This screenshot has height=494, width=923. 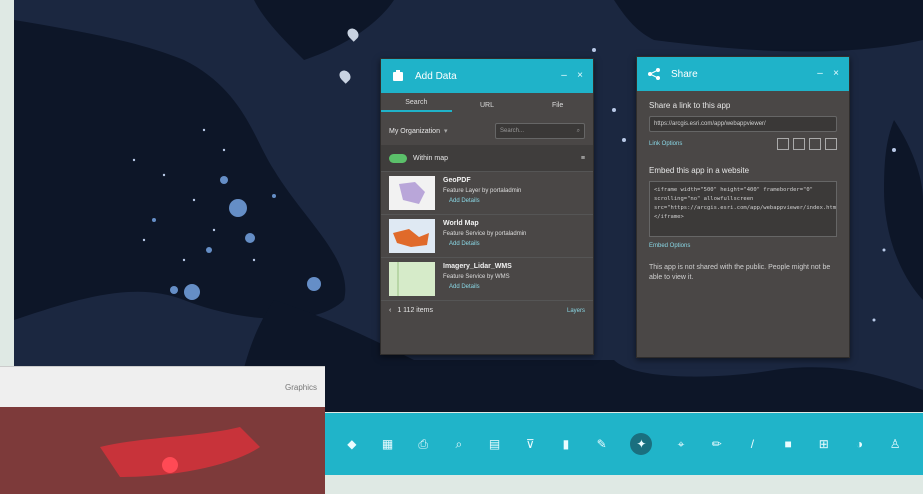 I want to click on add-data-panel-header: Add Data – ×, so click(x=487, y=76).